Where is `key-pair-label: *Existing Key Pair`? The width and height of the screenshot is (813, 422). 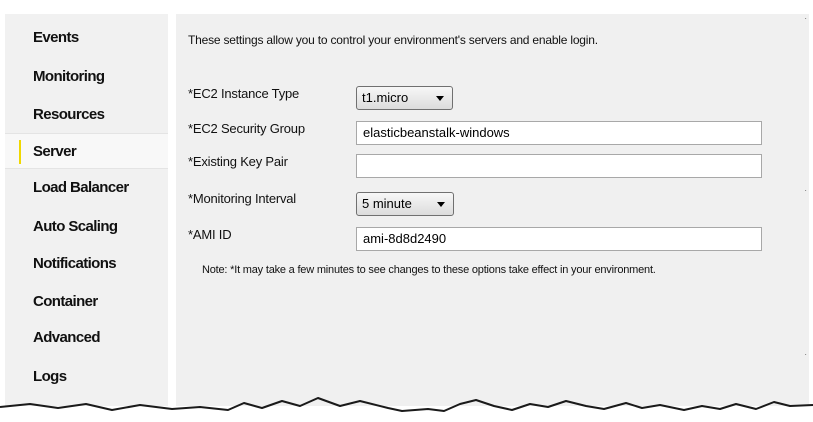 key-pair-label: *Existing Key Pair is located at coordinates (238, 161).